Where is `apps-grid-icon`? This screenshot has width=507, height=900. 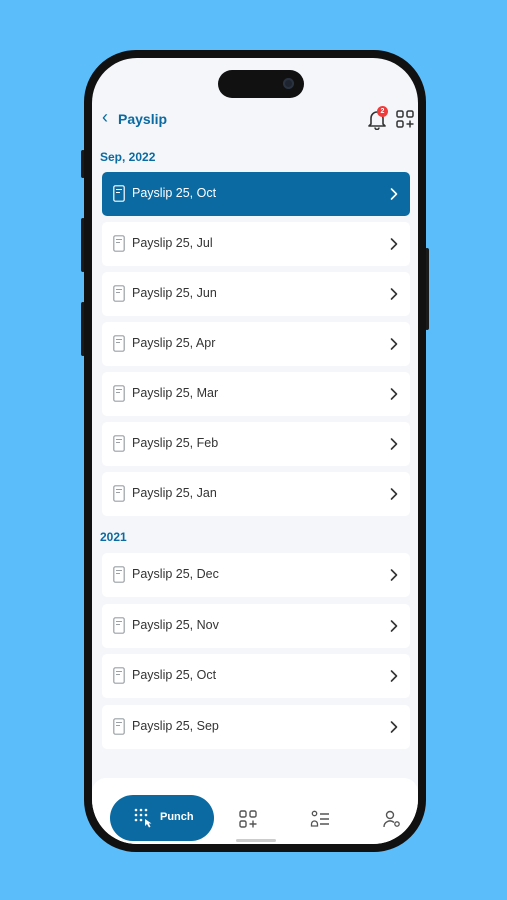
apps-grid-icon is located at coordinates (405, 119).